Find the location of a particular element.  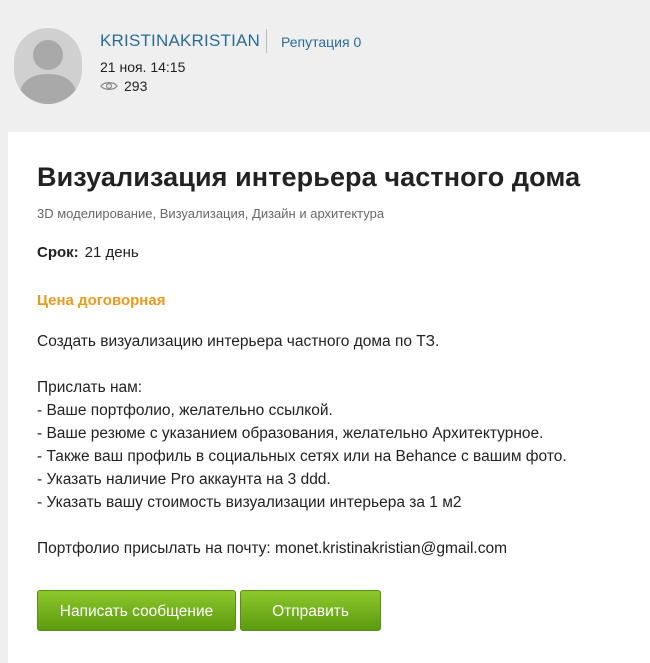

deadline-value: 21 день is located at coordinates (111, 252).